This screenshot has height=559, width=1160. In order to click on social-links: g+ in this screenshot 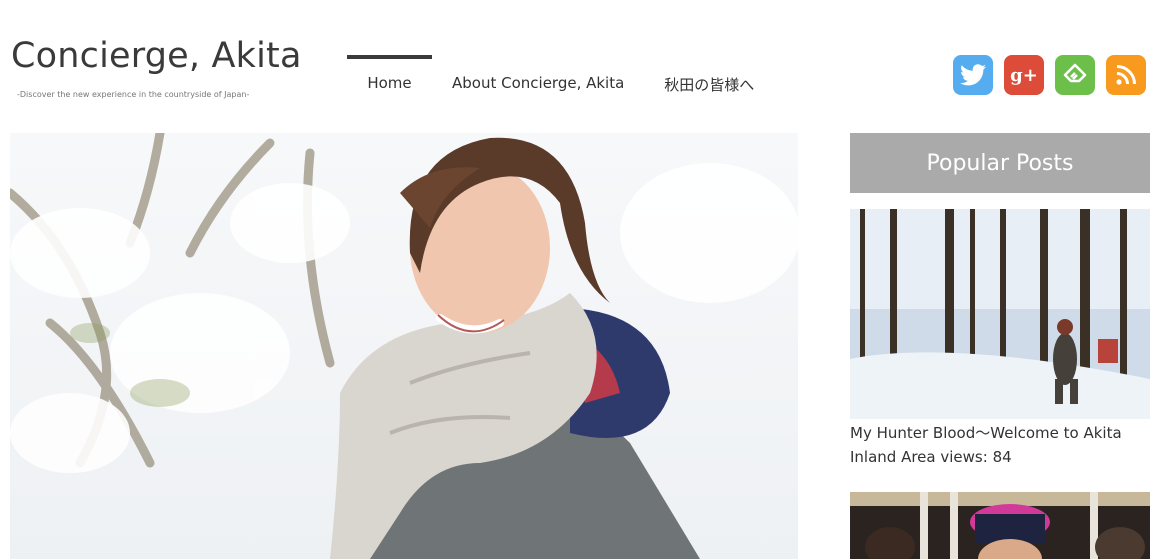, I will do `click(1049, 75)`.